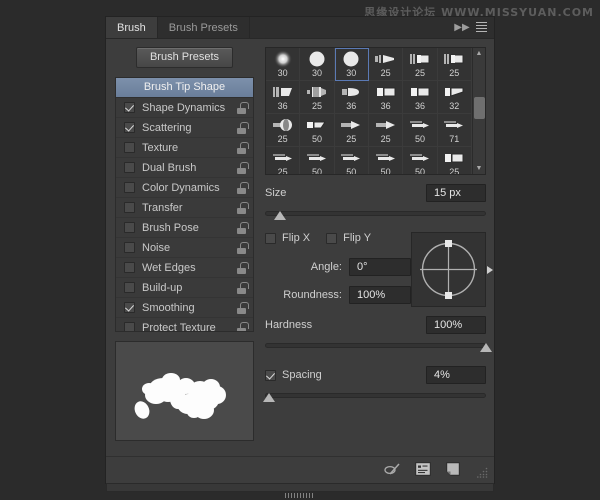  What do you see at coordinates (380, 295) in the screenshot?
I see `roundness-value: 100%` at bounding box center [380, 295].